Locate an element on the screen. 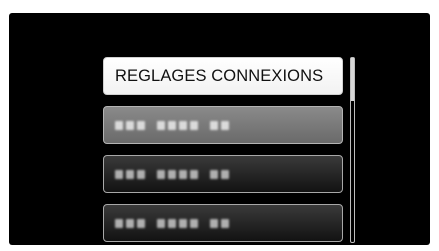 Image resolution: width=439 pixels, height=251 pixels. scrollbar-thumb is located at coordinates (352, 79).